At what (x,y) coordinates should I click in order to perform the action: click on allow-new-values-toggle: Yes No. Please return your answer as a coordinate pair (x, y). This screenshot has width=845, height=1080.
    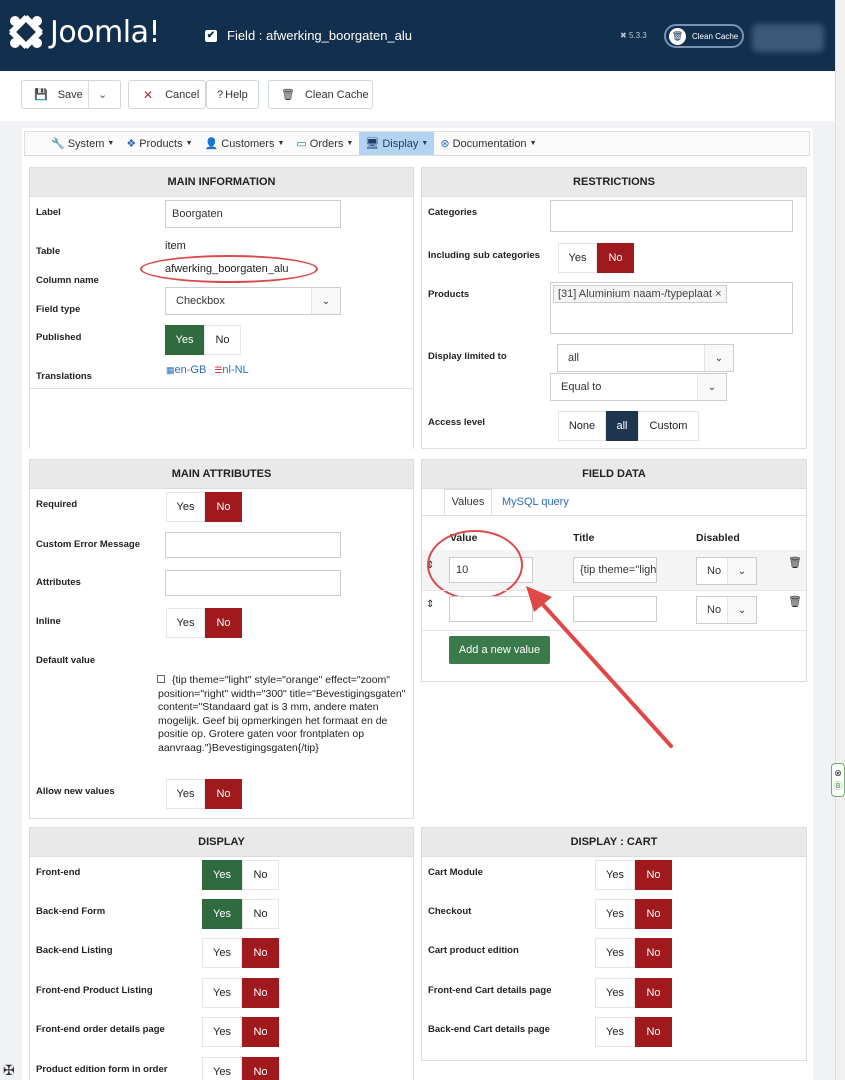
    Looking at the image, I should click on (204, 794).